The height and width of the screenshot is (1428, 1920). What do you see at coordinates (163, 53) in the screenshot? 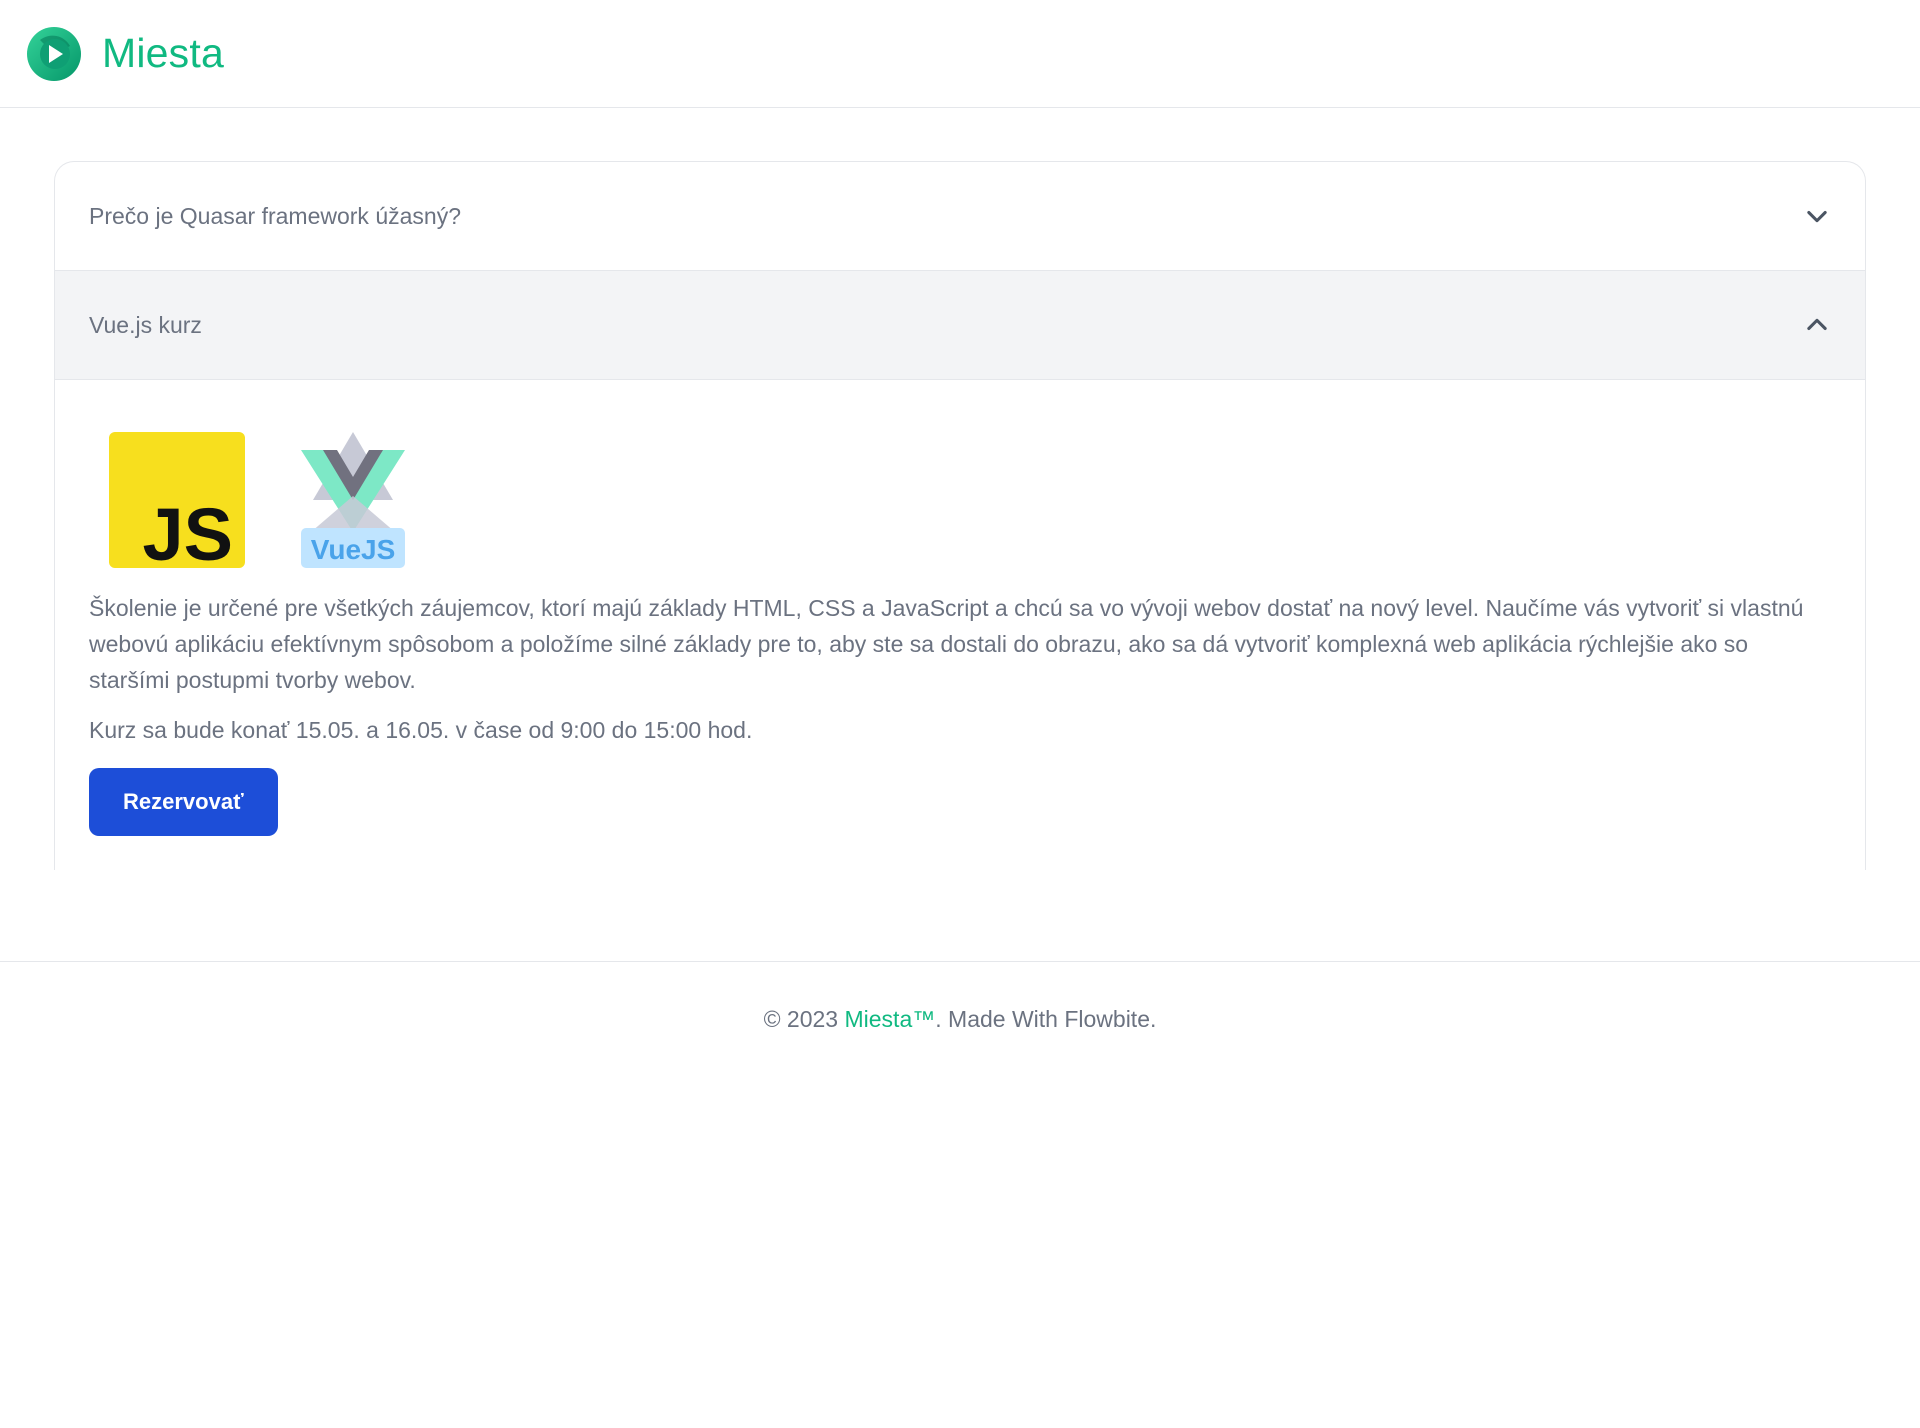
I see `brand-name: Miesta` at bounding box center [163, 53].